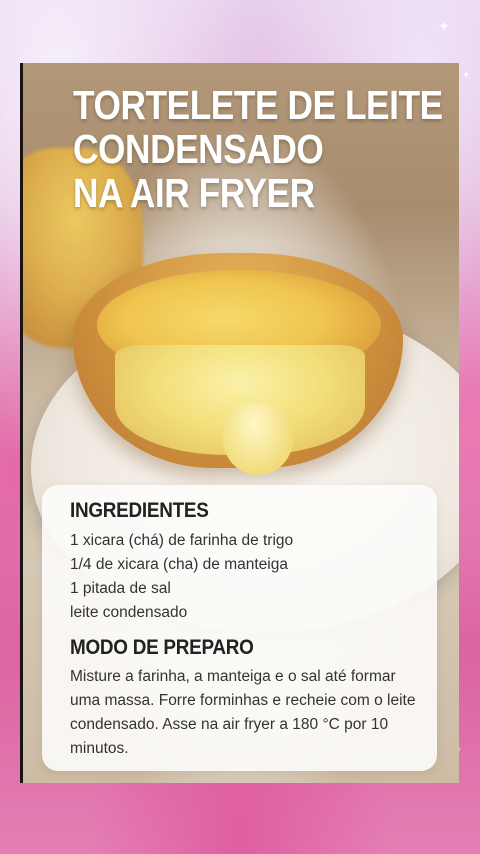  What do you see at coordinates (139, 510) in the screenshot?
I see `ingredients-heading: INGREDIENTES` at bounding box center [139, 510].